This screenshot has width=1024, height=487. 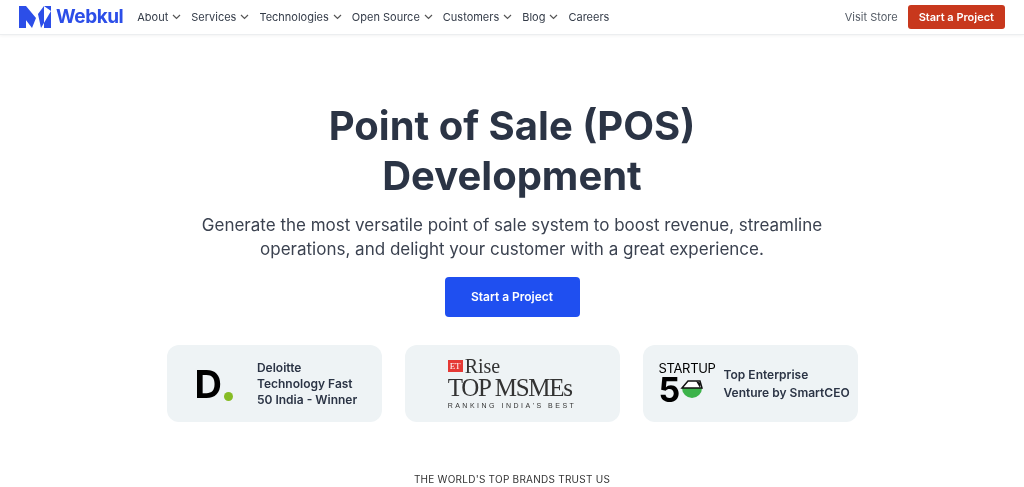 What do you see at coordinates (512, 151) in the screenshot?
I see `hero-title: Point of Sale (POS) Development` at bounding box center [512, 151].